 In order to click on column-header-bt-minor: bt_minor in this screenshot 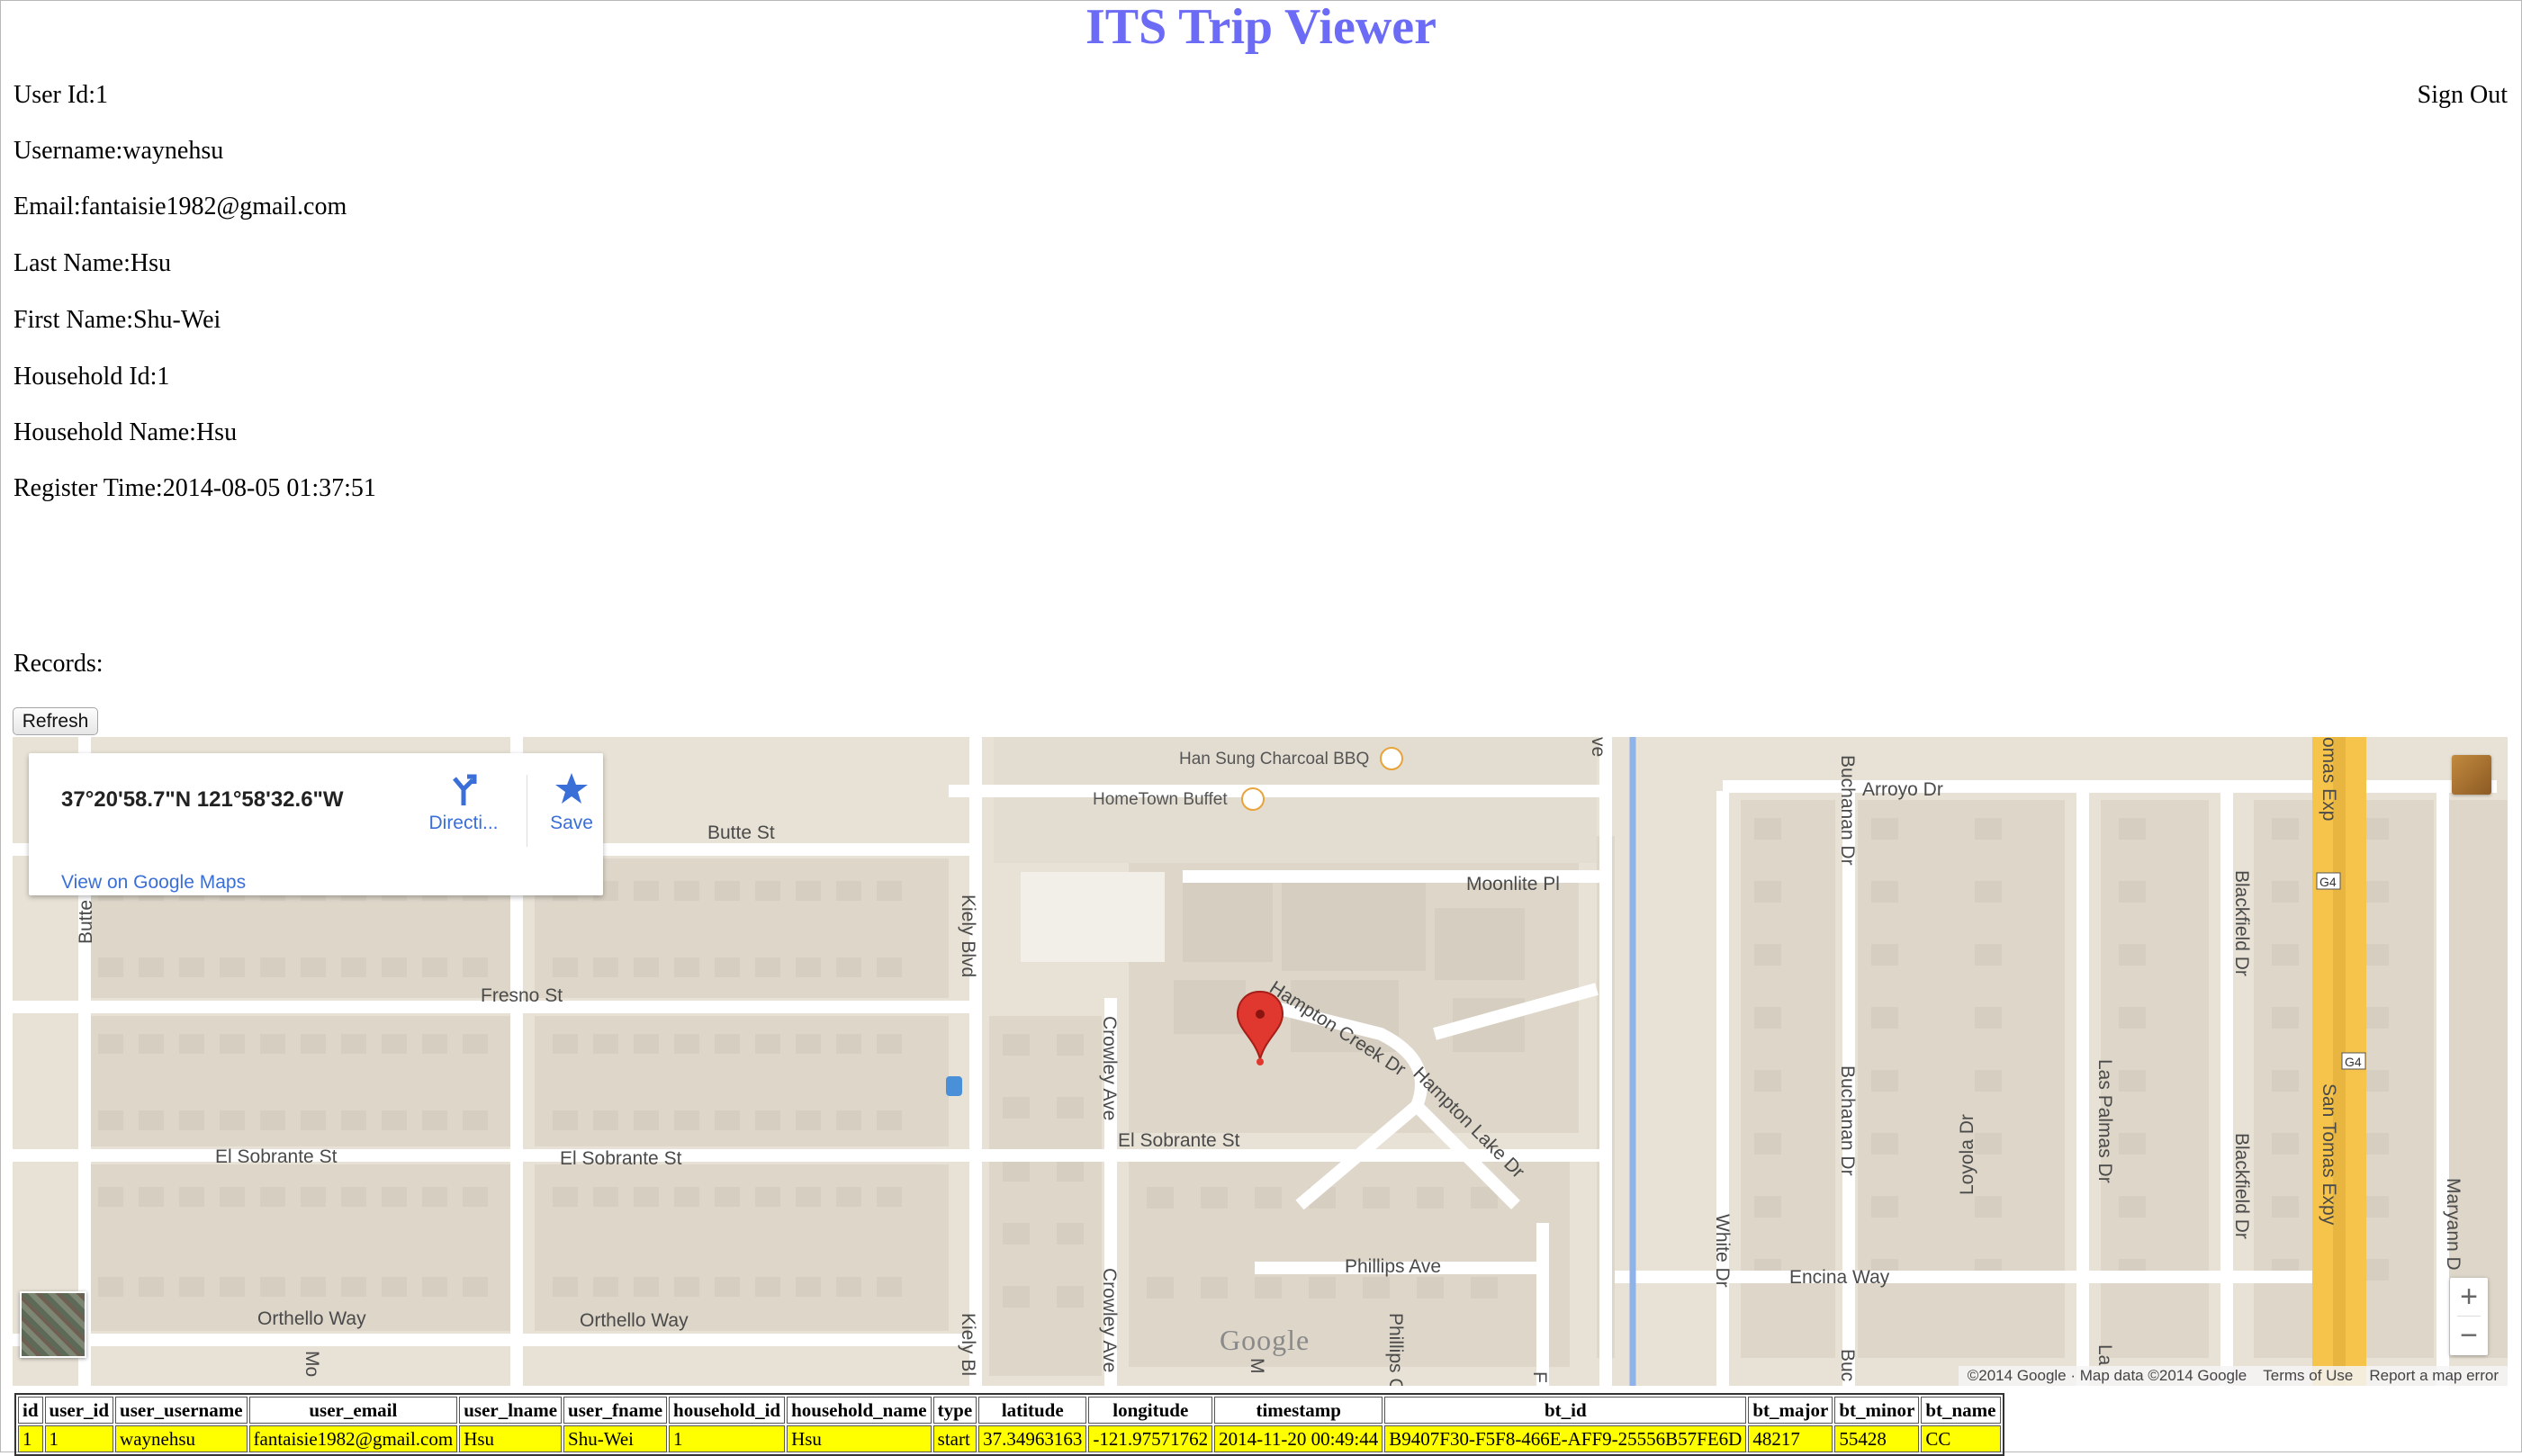, I will do `click(1877, 1410)`.